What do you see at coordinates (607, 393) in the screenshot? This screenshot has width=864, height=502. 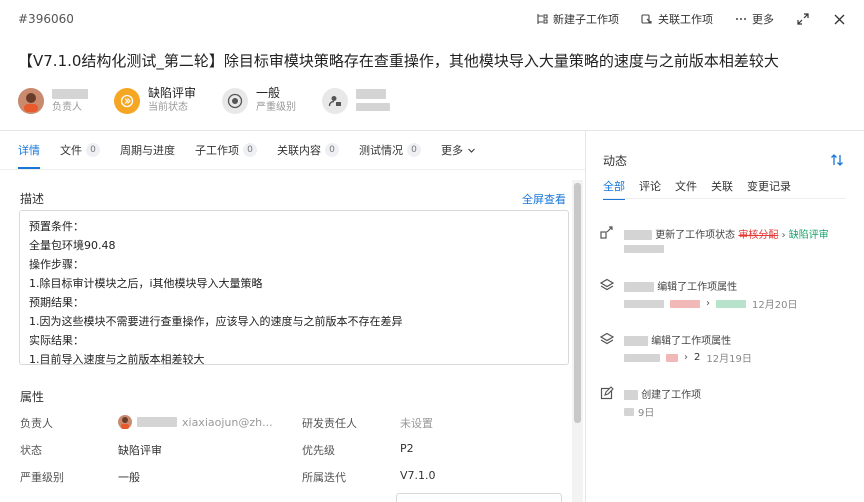 I see `edit-icon` at bounding box center [607, 393].